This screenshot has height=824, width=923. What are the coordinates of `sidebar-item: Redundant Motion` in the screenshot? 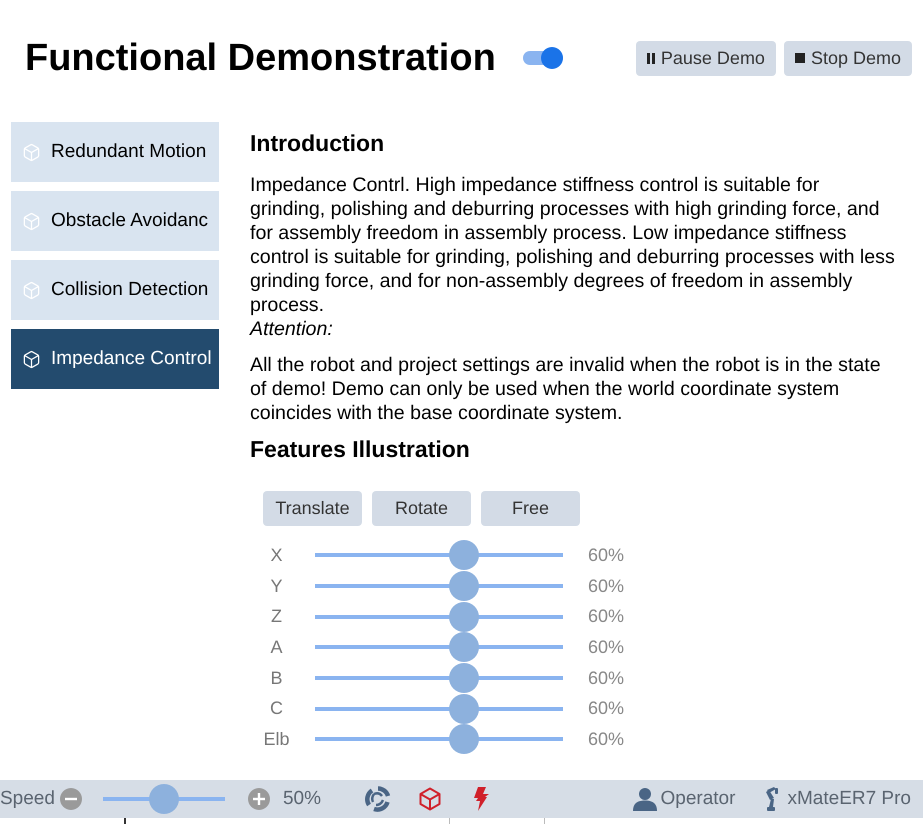 It's located at (115, 152).